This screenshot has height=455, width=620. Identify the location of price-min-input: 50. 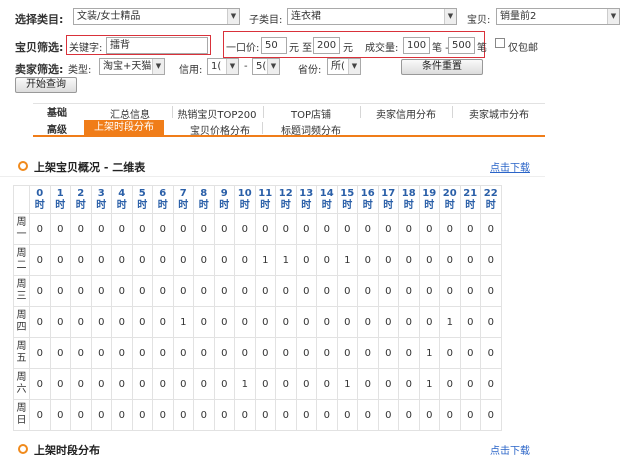
(274, 45).